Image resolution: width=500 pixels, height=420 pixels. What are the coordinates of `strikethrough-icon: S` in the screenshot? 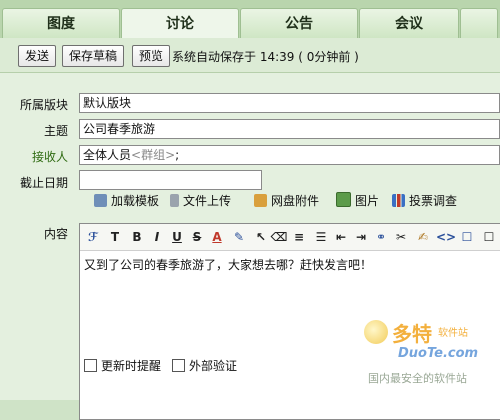 It's located at (197, 237).